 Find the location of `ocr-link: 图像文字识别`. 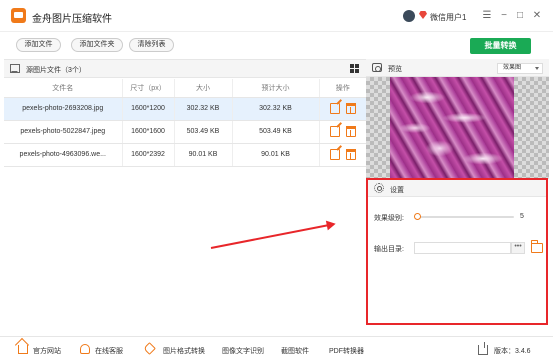

ocr-link: 图像文字识别 is located at coordinates (243, 351).